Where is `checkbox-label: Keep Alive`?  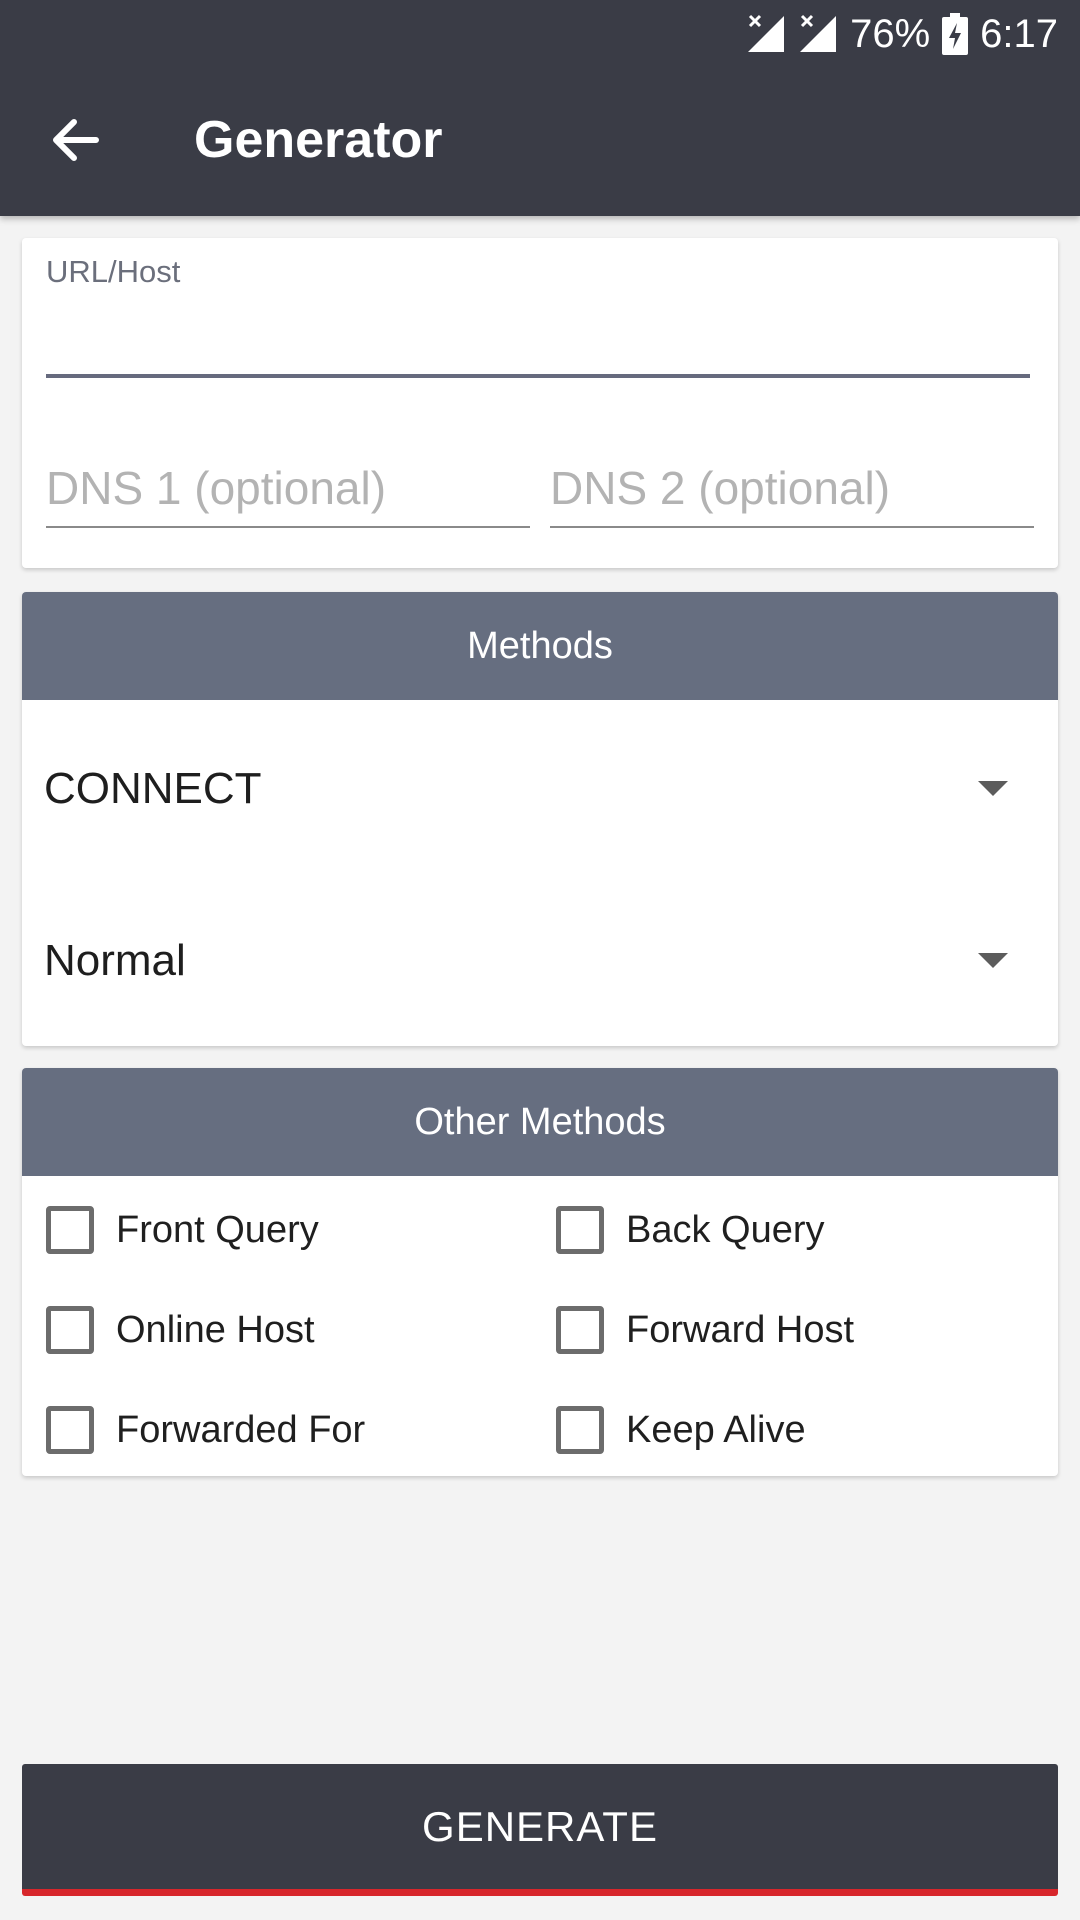
checkbox-label: Keep Alive is located at coordinates (716, 1429).